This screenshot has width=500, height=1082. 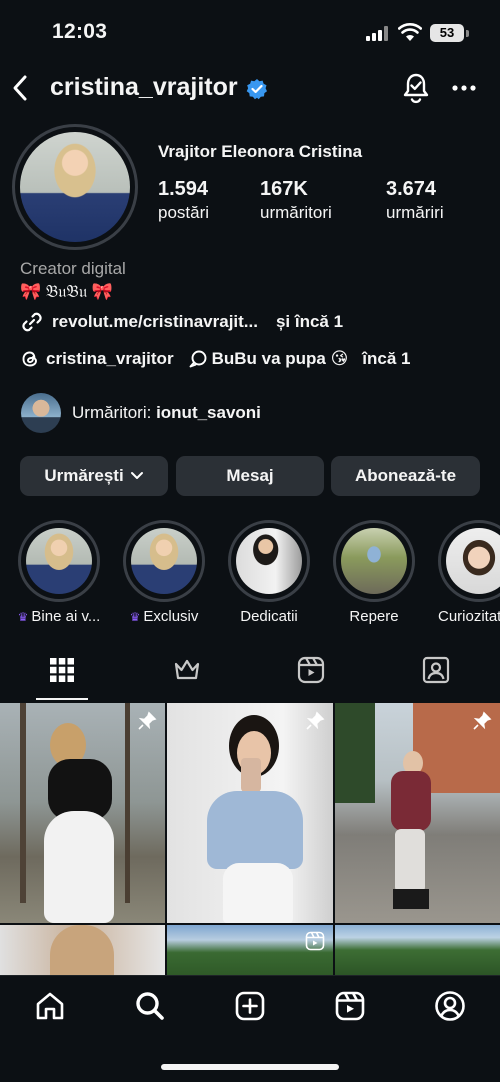 I want to click on following-button: Urmărești, so click(x=94, y=476).